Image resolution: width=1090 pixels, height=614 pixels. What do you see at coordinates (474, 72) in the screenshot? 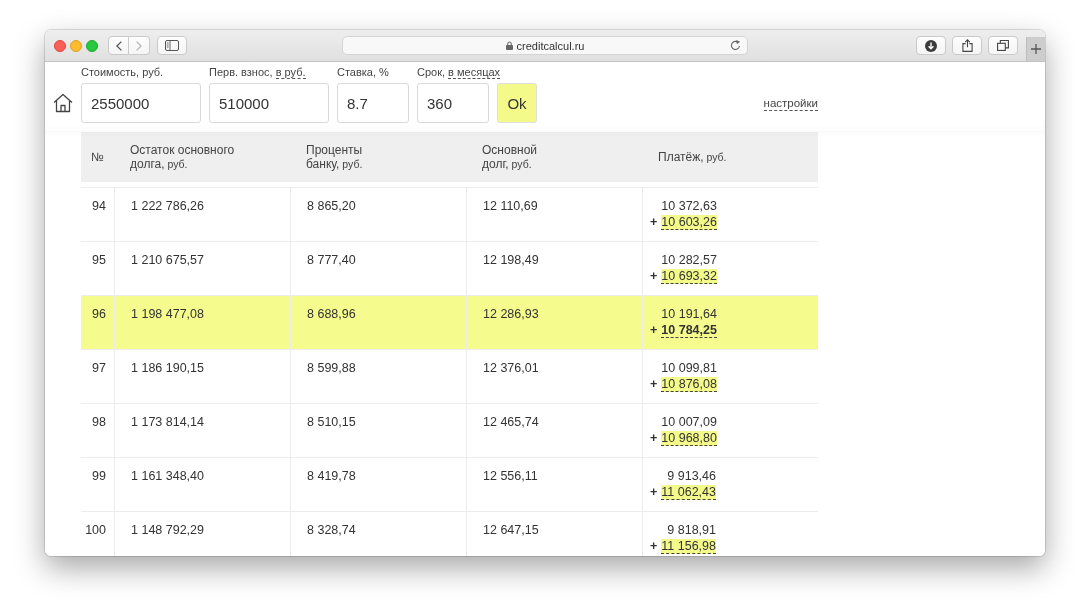
I see `unit-link: в месяцах` at bounding box center [474, 72].